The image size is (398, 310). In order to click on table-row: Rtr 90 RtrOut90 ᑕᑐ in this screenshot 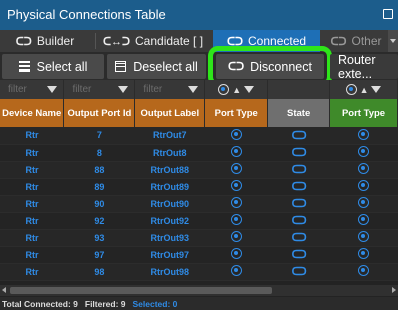, I will do `click(199, 204)`.